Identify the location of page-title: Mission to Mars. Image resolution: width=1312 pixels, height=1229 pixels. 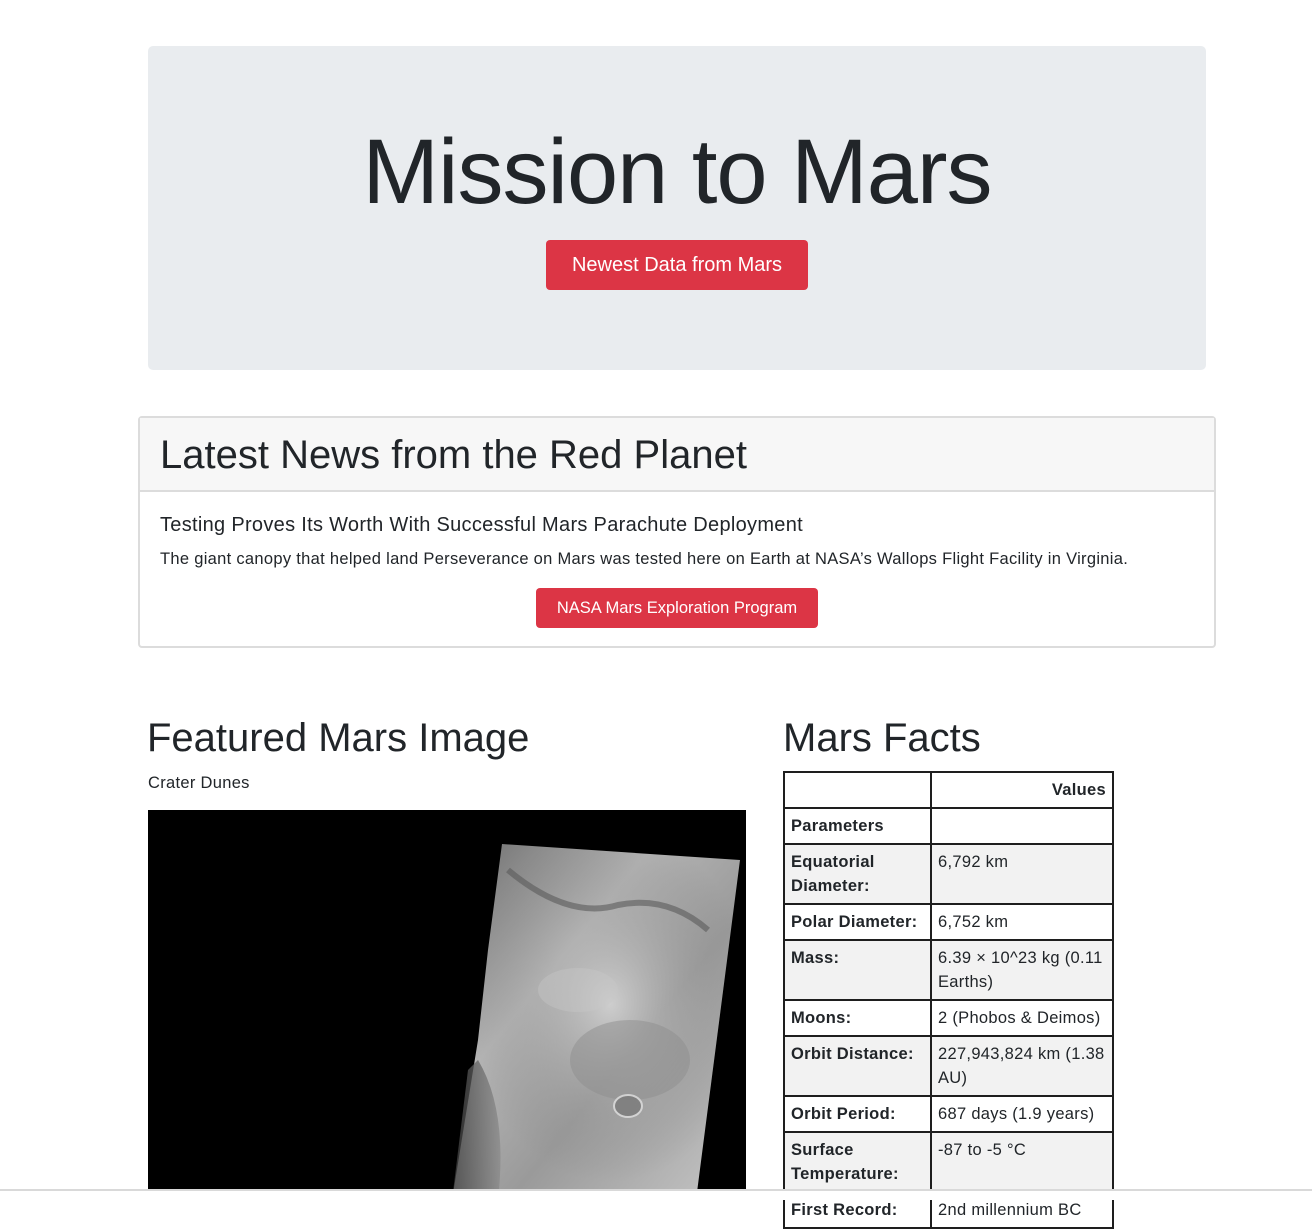
(677, 172).